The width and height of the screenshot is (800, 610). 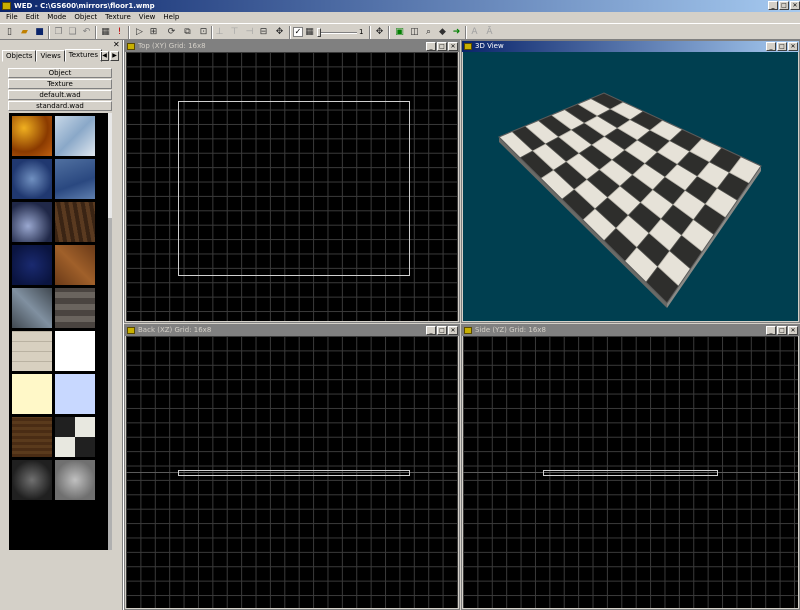 What do you see at coordinates (85, 17) in the screenshot?
I see `menu-object: Object` at bounding box center [85, 17].